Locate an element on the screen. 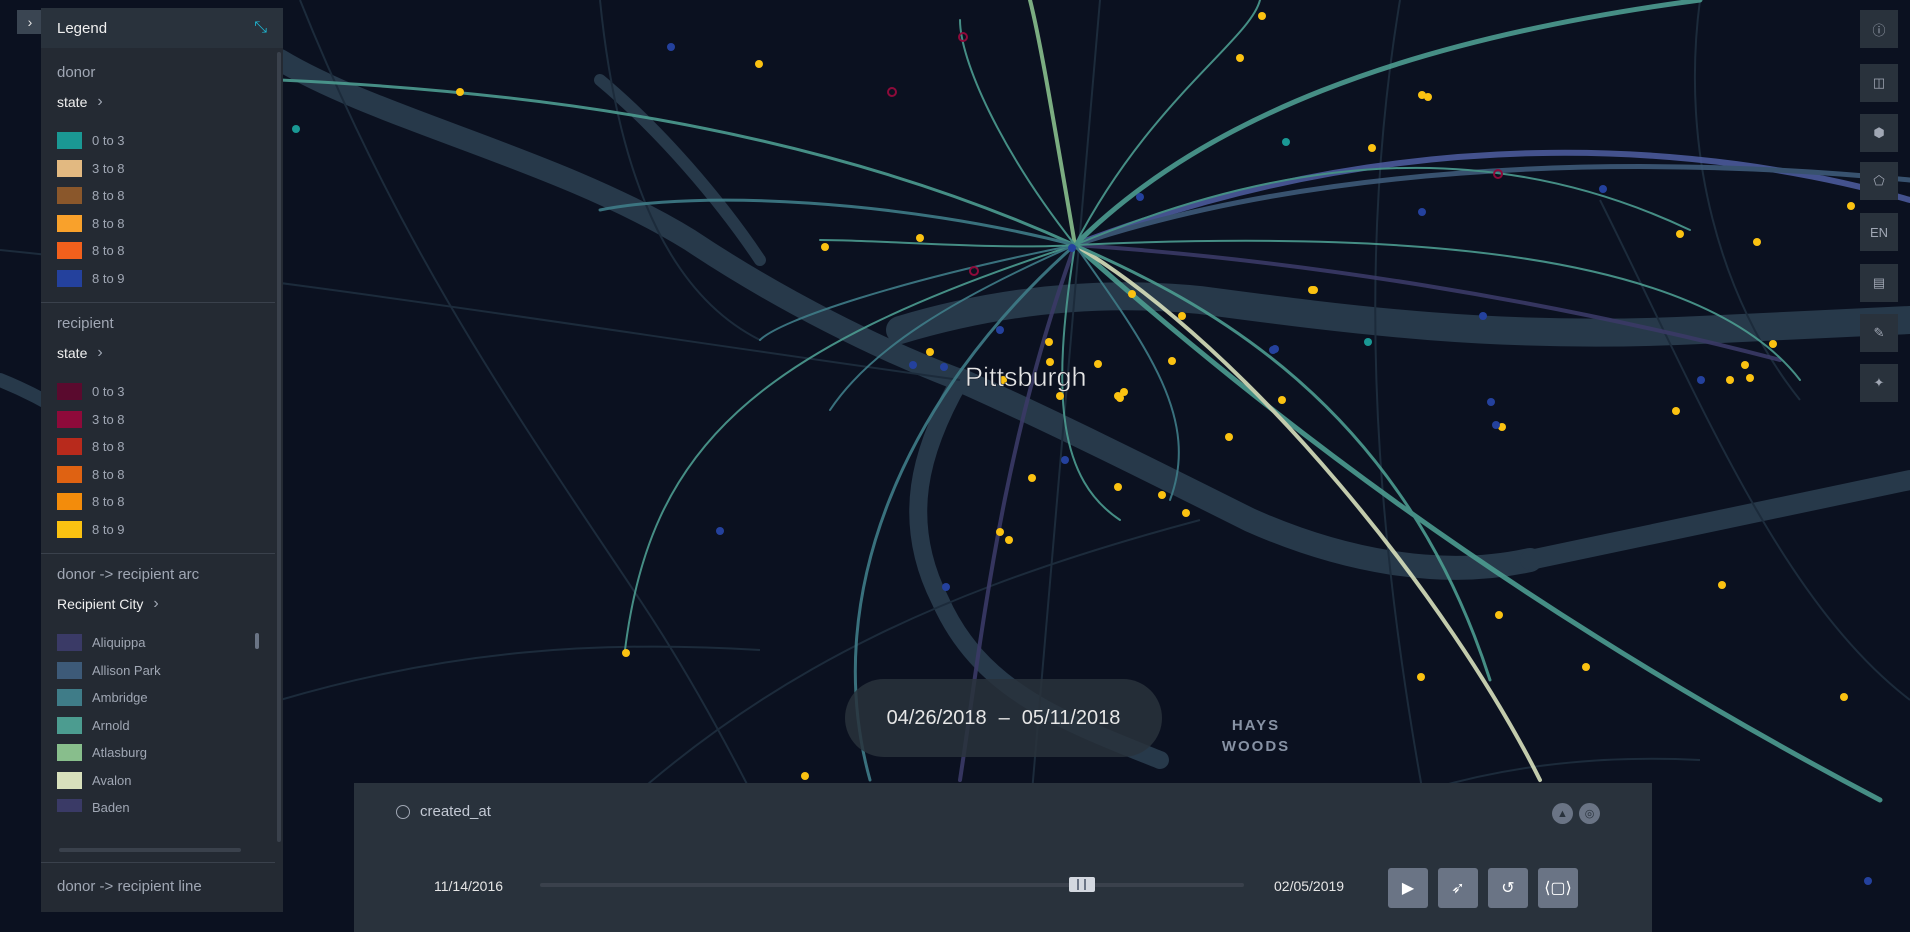  legend-item-label: Allison Park is located at coordinates (126, 670).